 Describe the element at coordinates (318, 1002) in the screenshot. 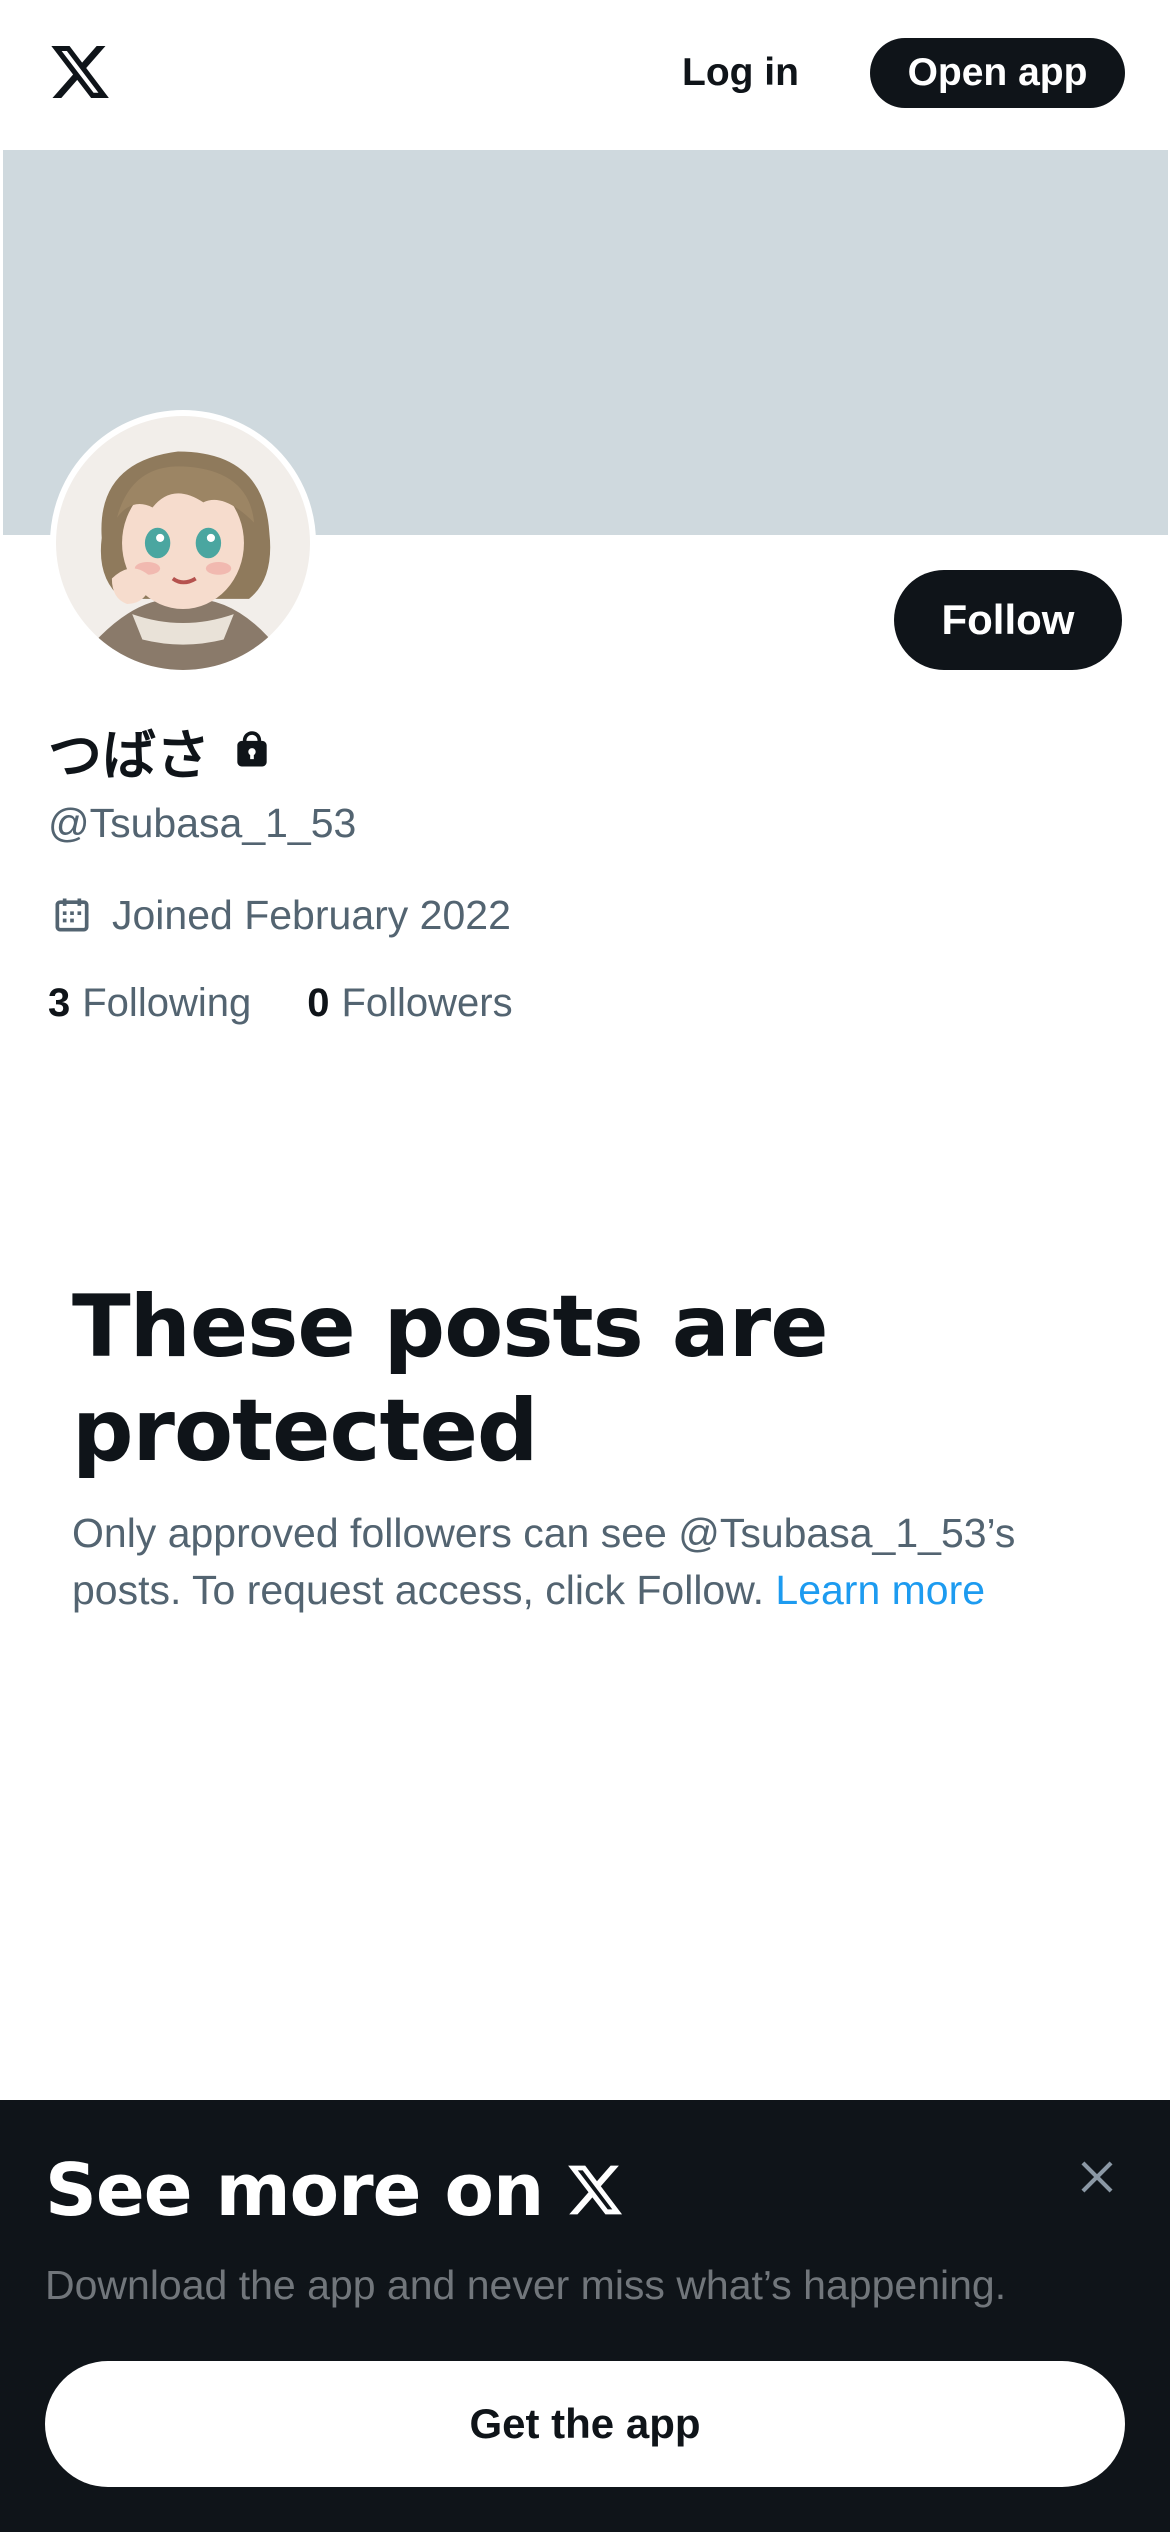

I see `followers-count: 0` at that location.